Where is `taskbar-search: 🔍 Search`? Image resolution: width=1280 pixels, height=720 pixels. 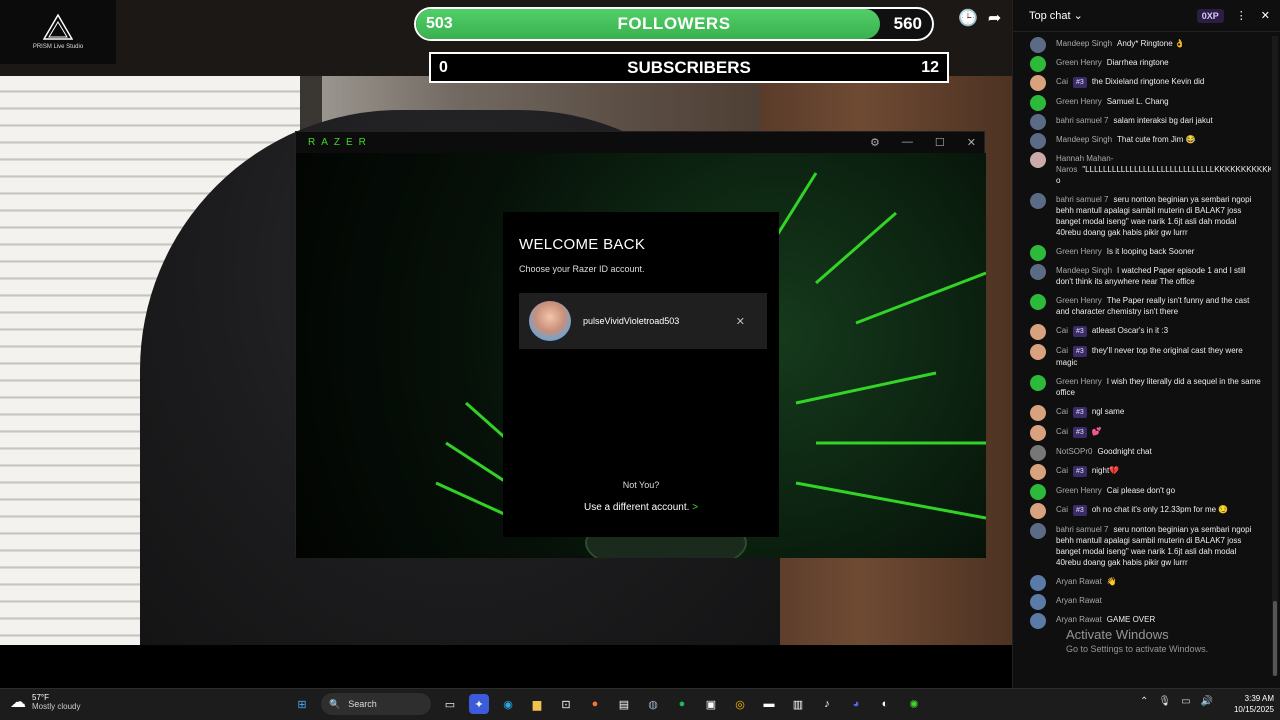 taskbar-search: 🔍 Search is located at coordinates (376, 704).